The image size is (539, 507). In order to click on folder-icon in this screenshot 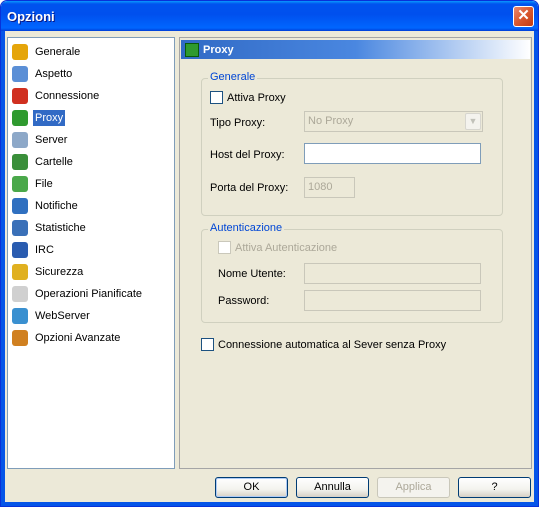, I will do `click(20, 162)`.